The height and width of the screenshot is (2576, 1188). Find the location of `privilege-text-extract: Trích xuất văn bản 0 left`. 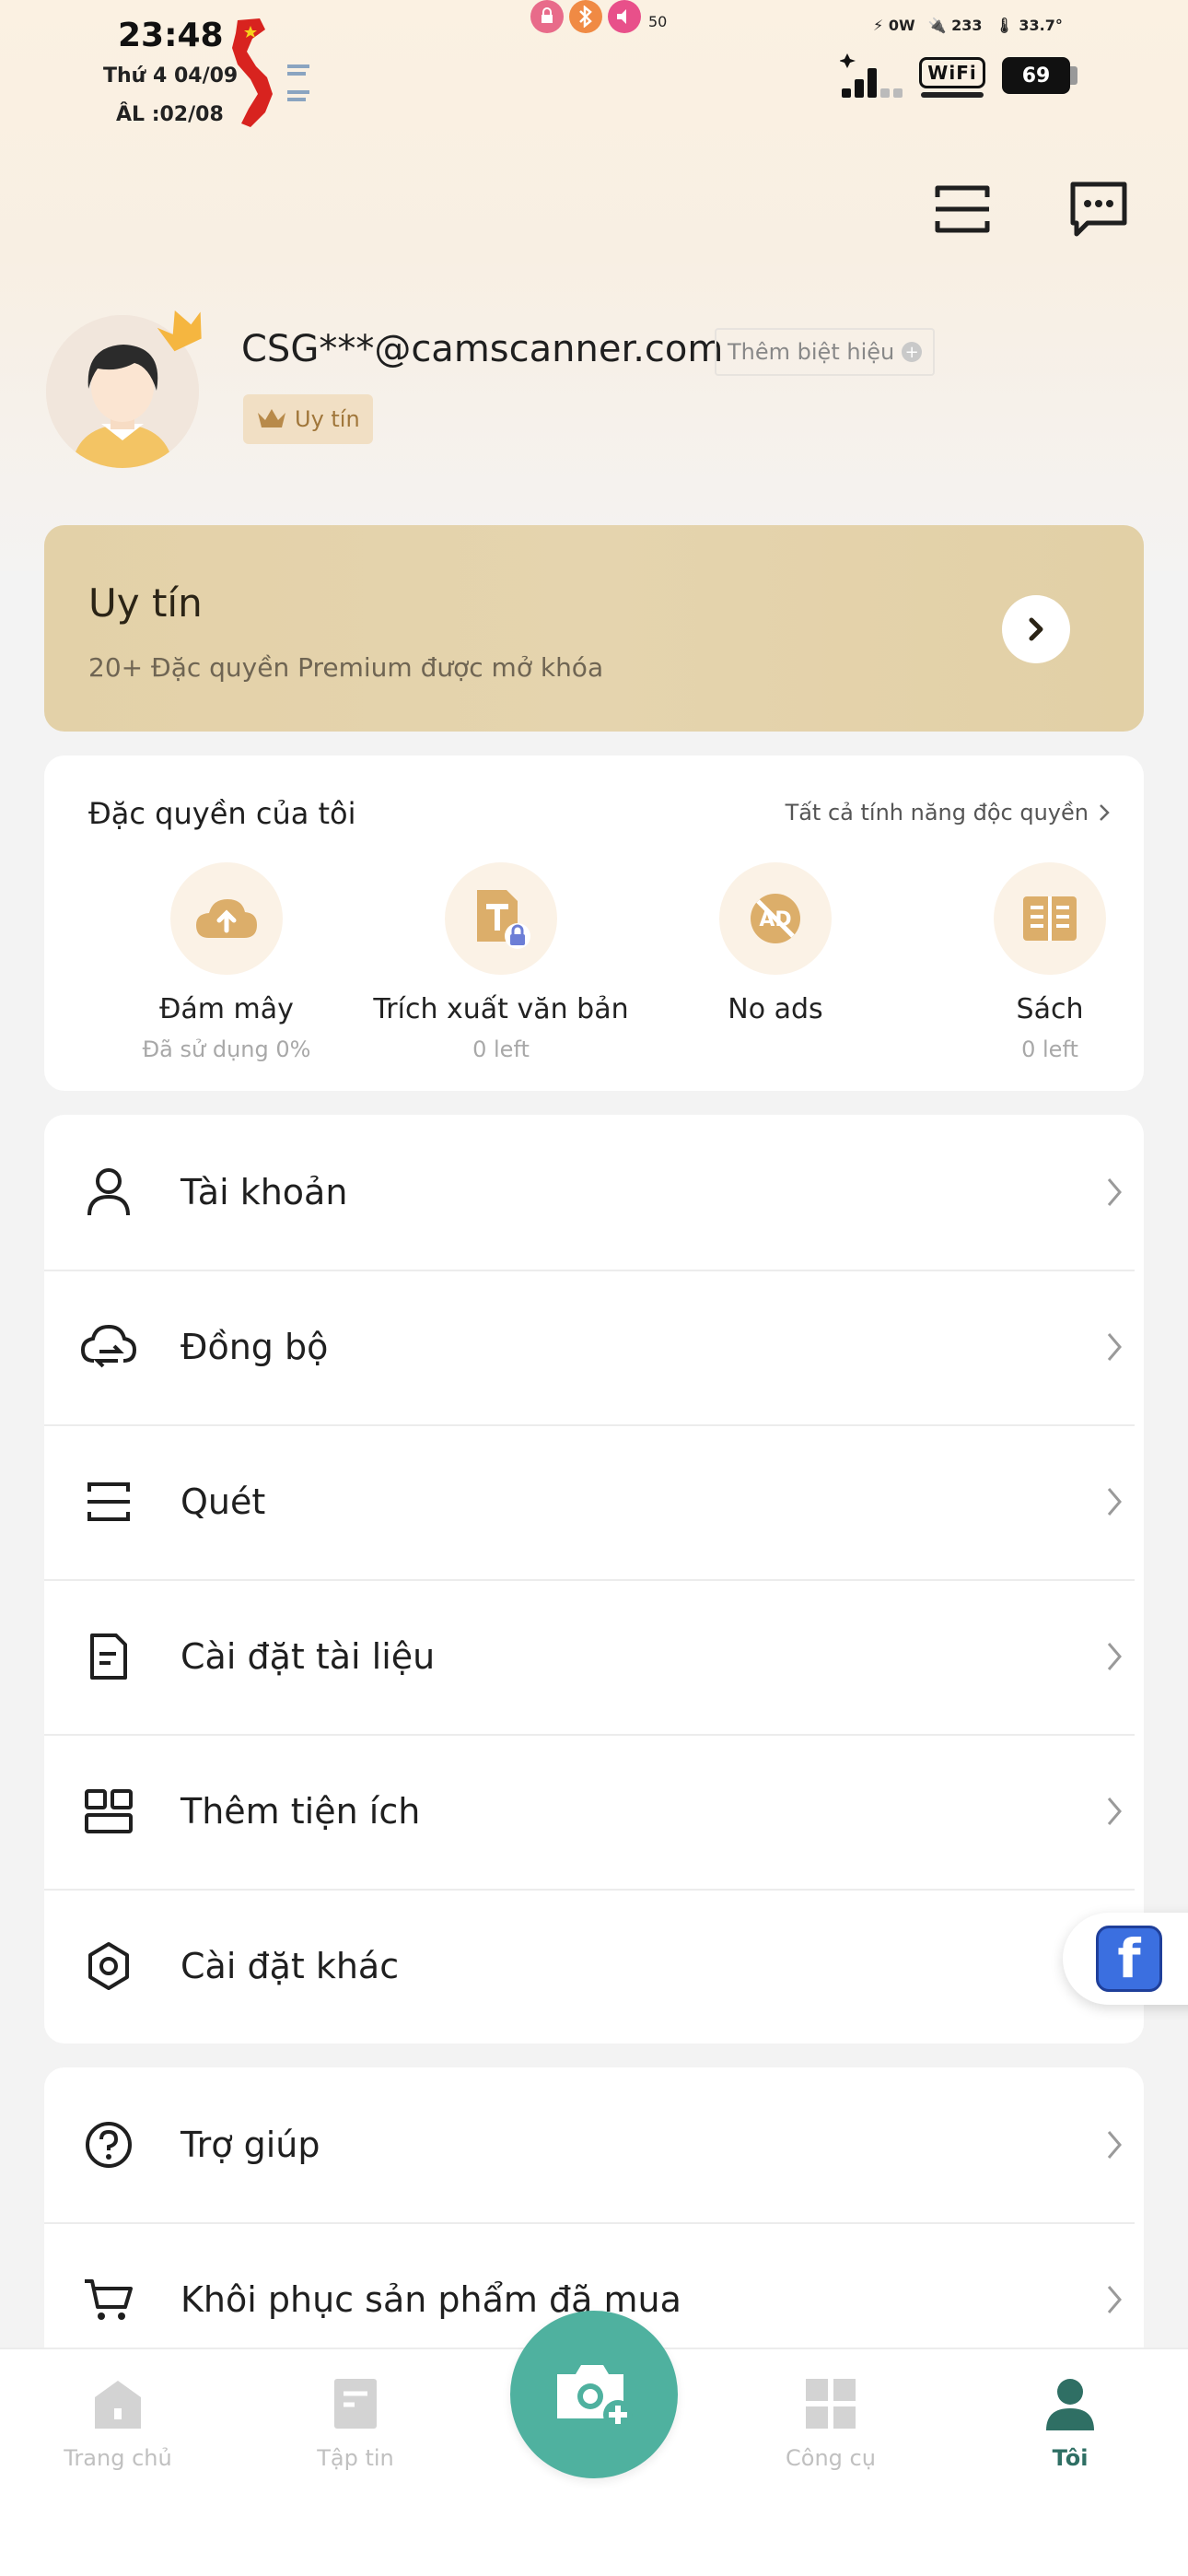

privilege-text-extract: Trích xuất văn bản 0 left is located at coordinates (501, 962).